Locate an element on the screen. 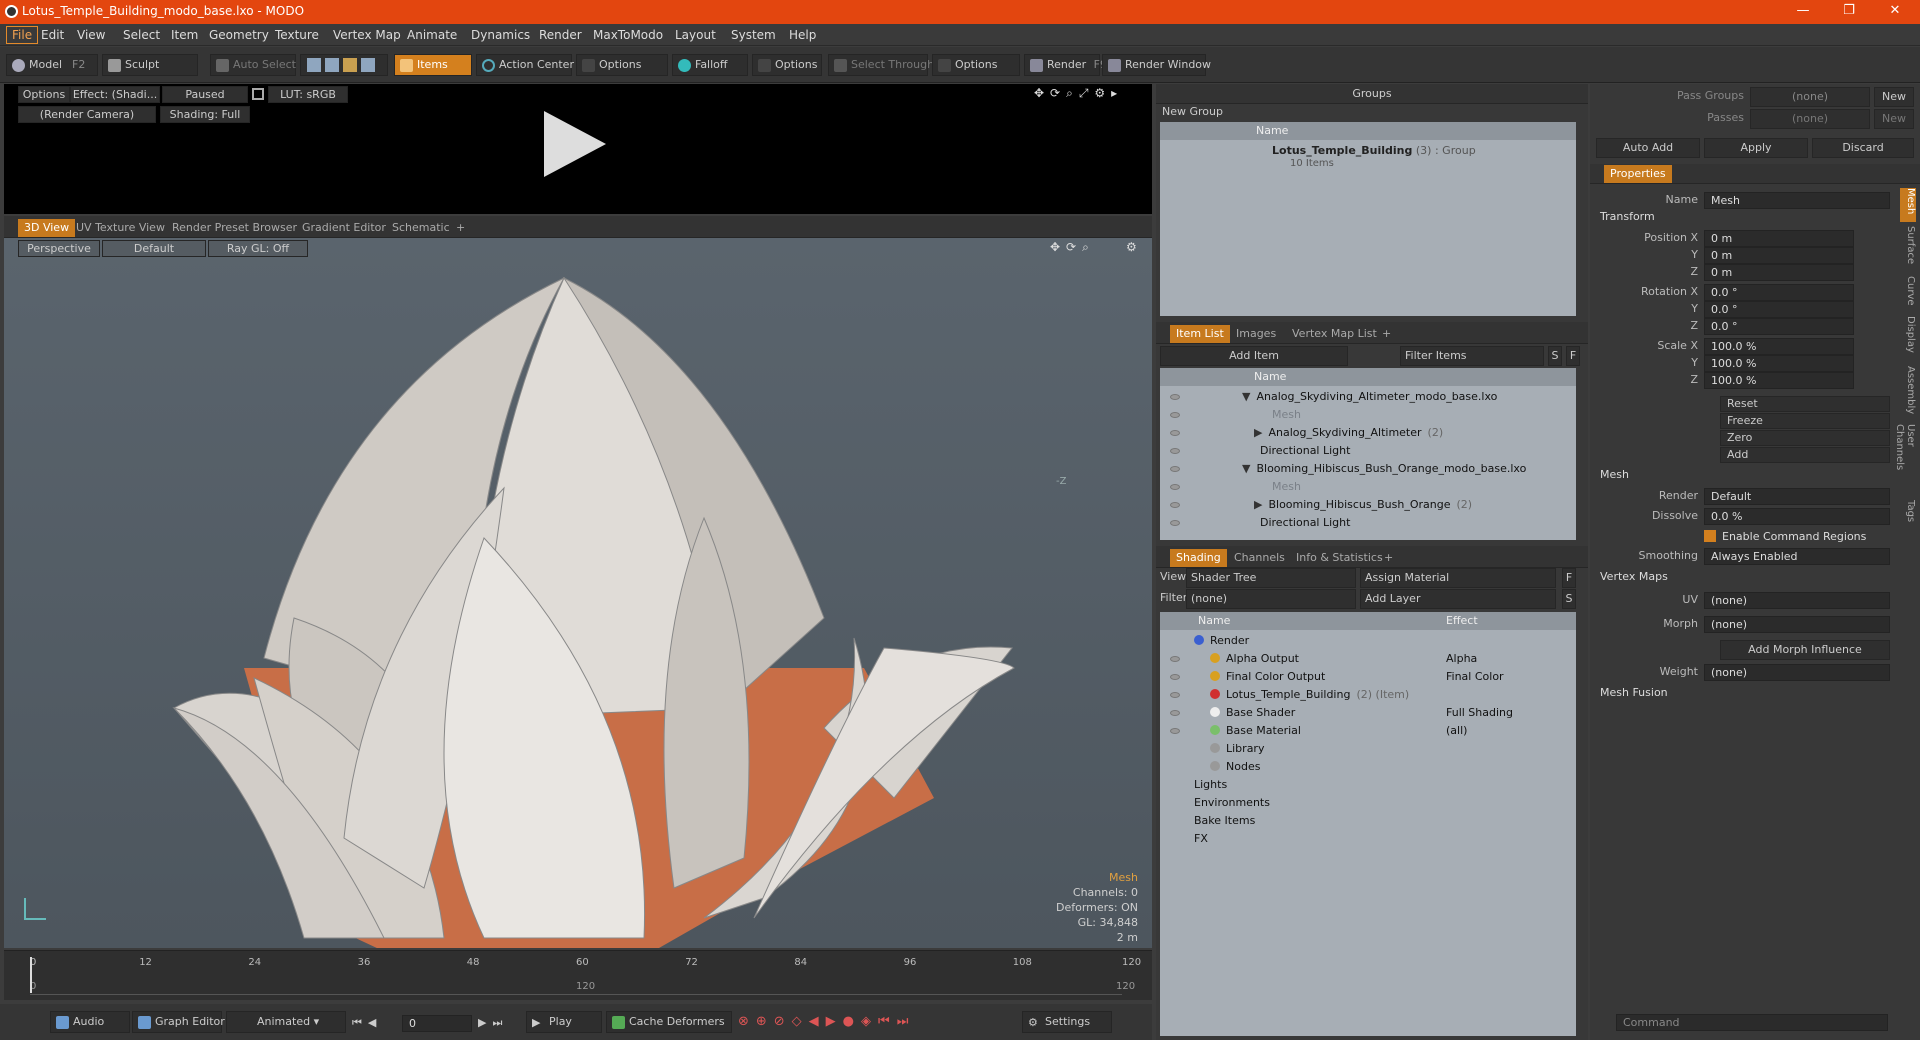 This screenshot has height=1040, width=1920. paused-button: Paused is located at coordinates (205, 94).